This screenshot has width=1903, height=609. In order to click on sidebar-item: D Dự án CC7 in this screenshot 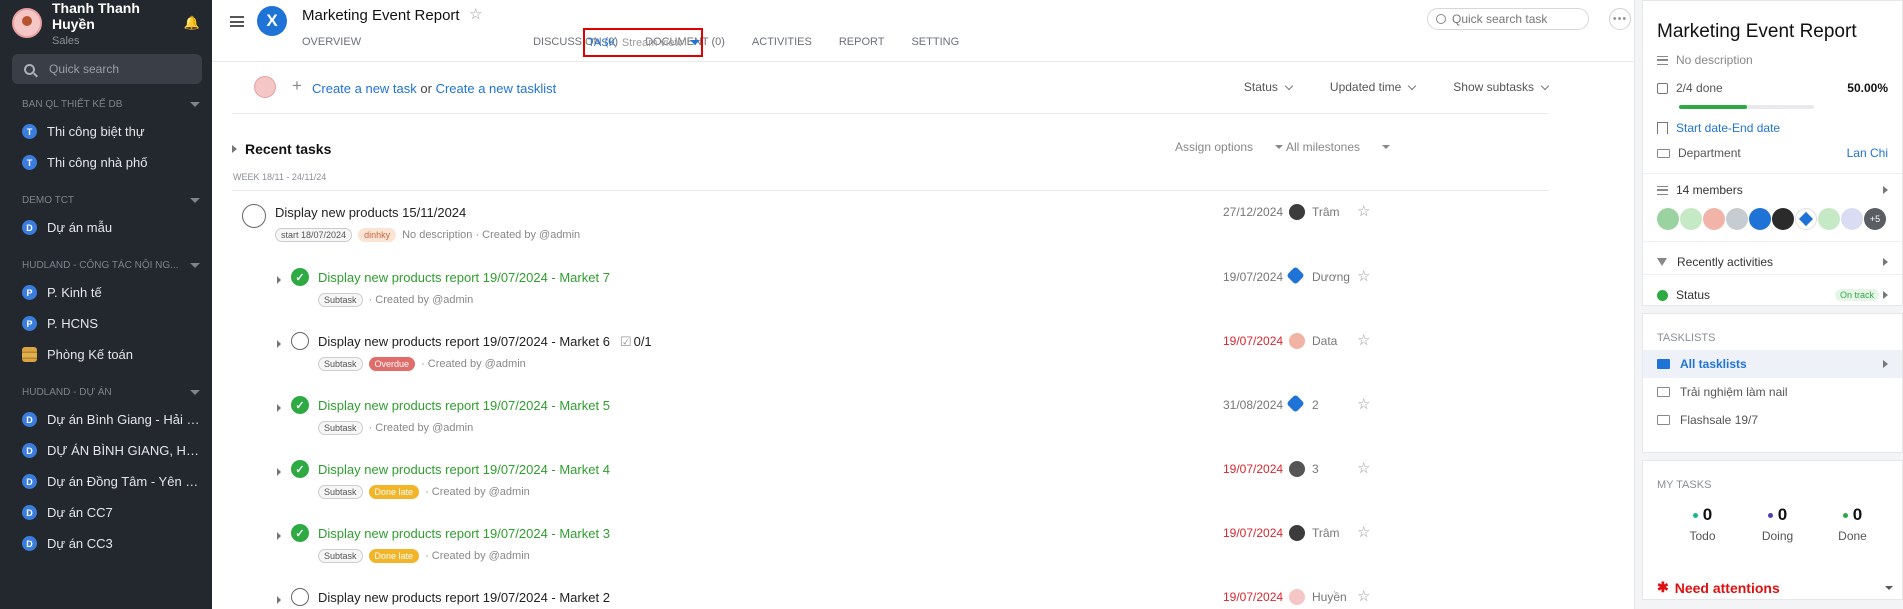, I will do `click(106, 512)`.